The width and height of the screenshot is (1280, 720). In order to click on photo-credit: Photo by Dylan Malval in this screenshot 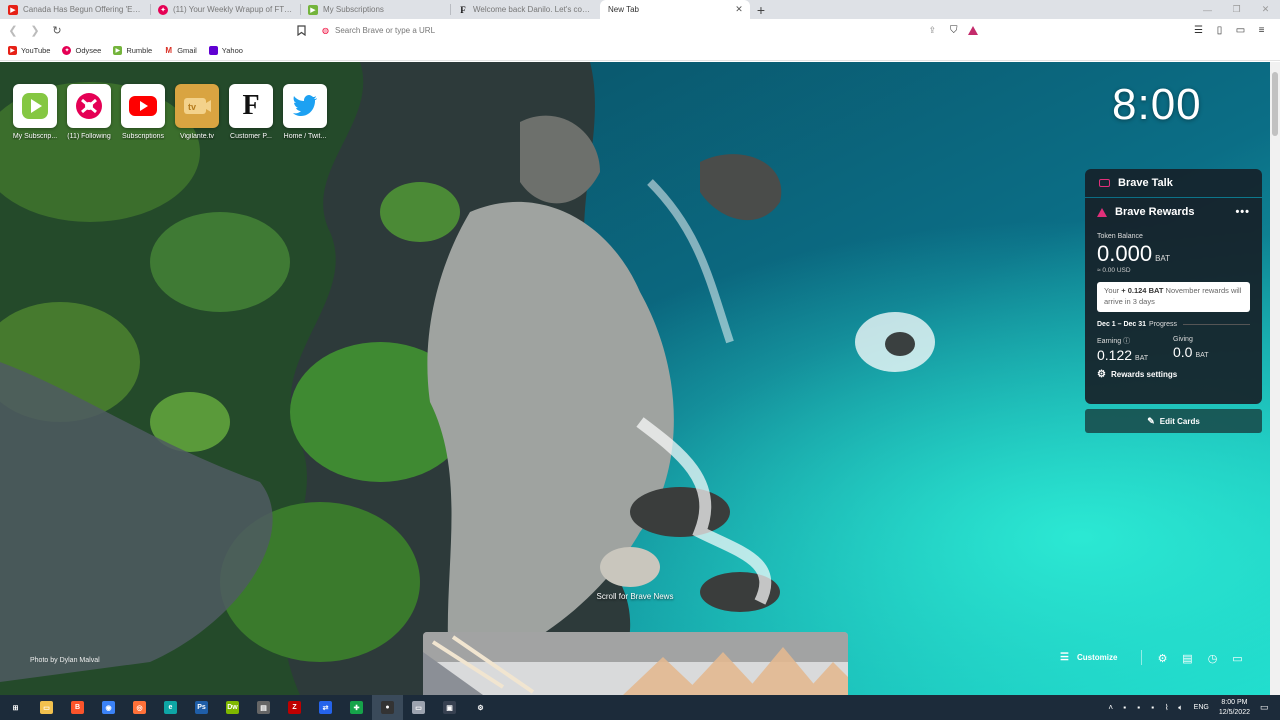, I will do `click(65, 660)`.